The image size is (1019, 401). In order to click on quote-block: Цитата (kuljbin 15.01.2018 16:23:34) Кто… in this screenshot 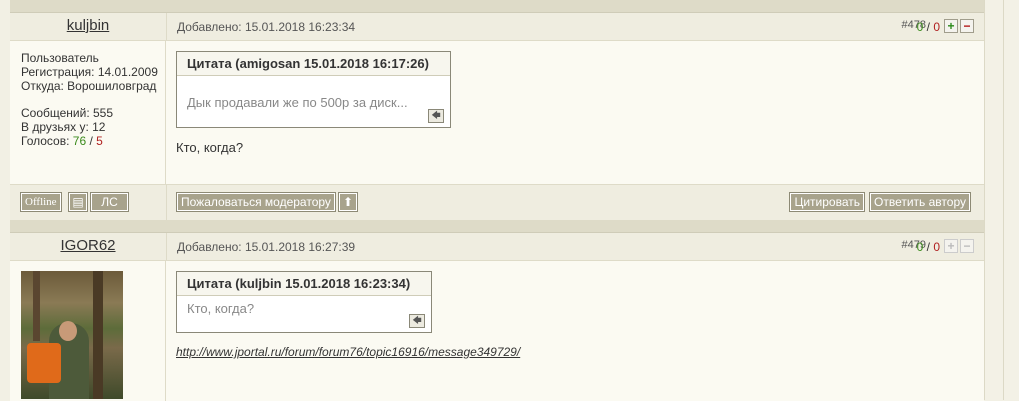, I will do `click(304, 302)`.